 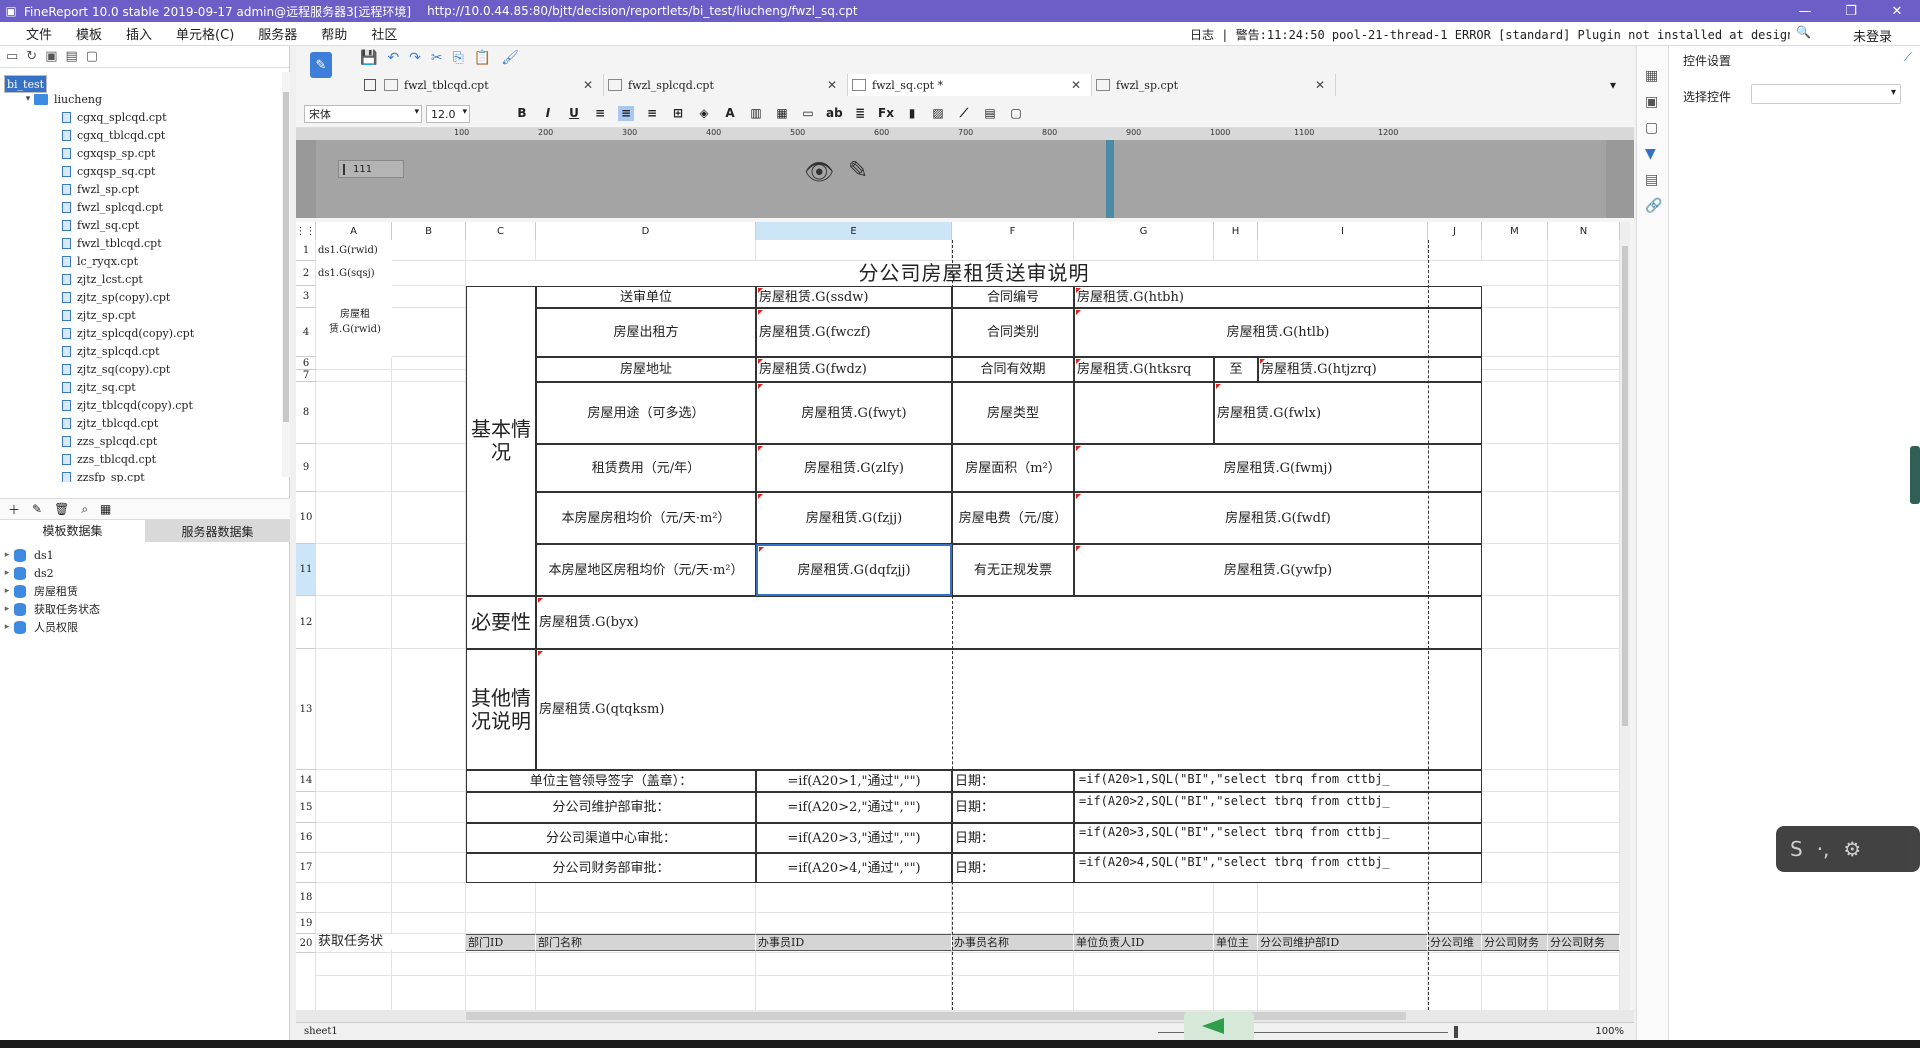 I want to click on row-header: 12, so click(x=306, y=622).